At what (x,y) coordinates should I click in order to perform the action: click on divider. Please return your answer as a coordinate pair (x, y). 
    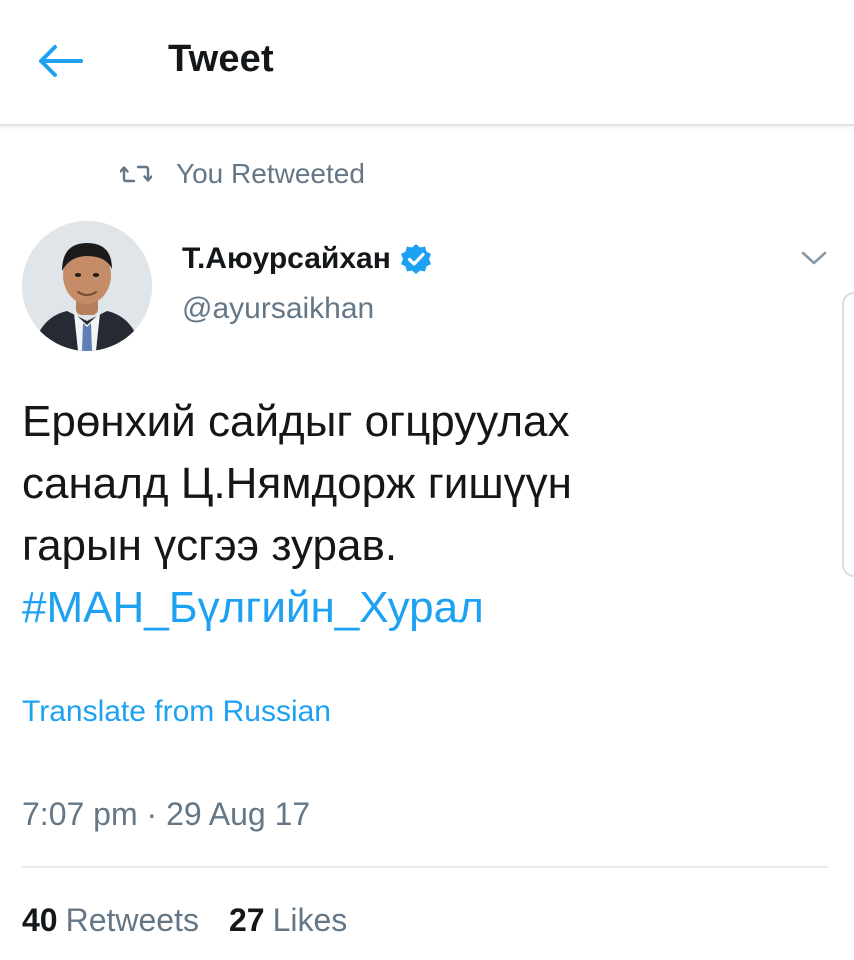
    Looking at the image, I should click on (425, 867).